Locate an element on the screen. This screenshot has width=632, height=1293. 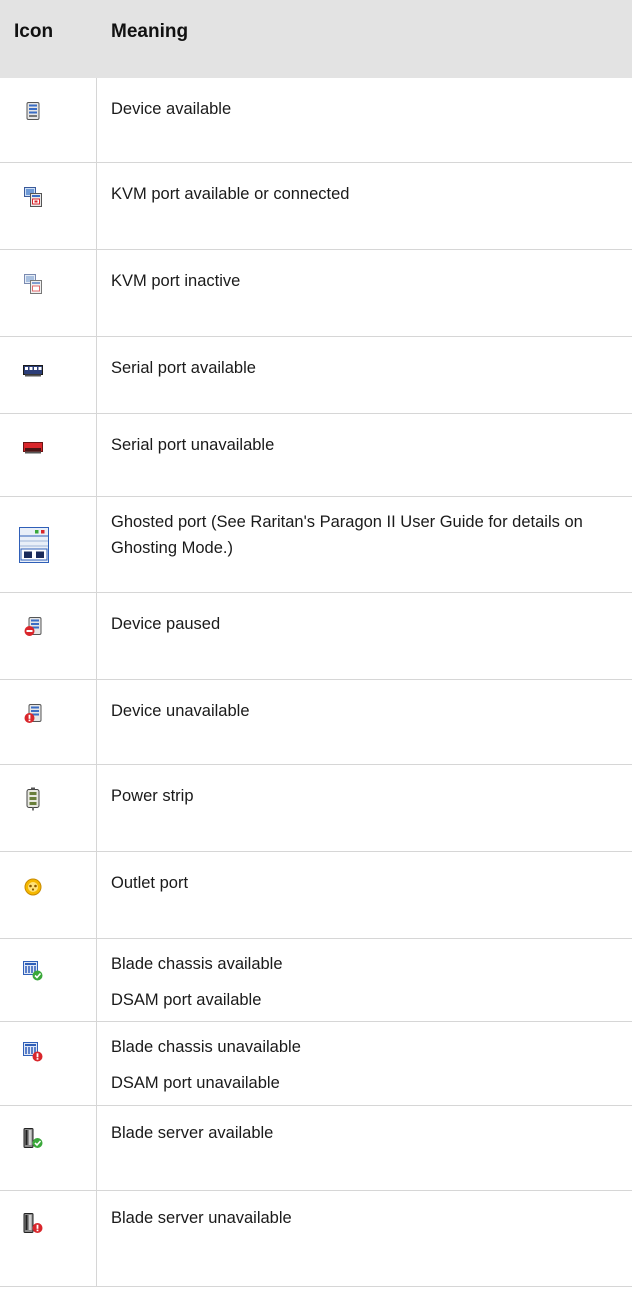
row-meaning: Blade server unavailable is located at coordinates (201, 1218).